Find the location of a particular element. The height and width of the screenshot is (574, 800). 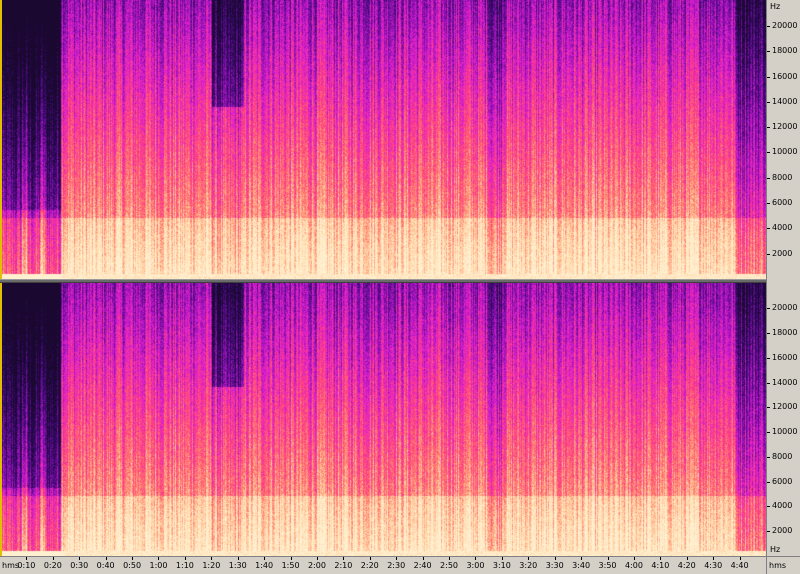

time-tick-label: 4:00 is located at coordinates (633, 565).